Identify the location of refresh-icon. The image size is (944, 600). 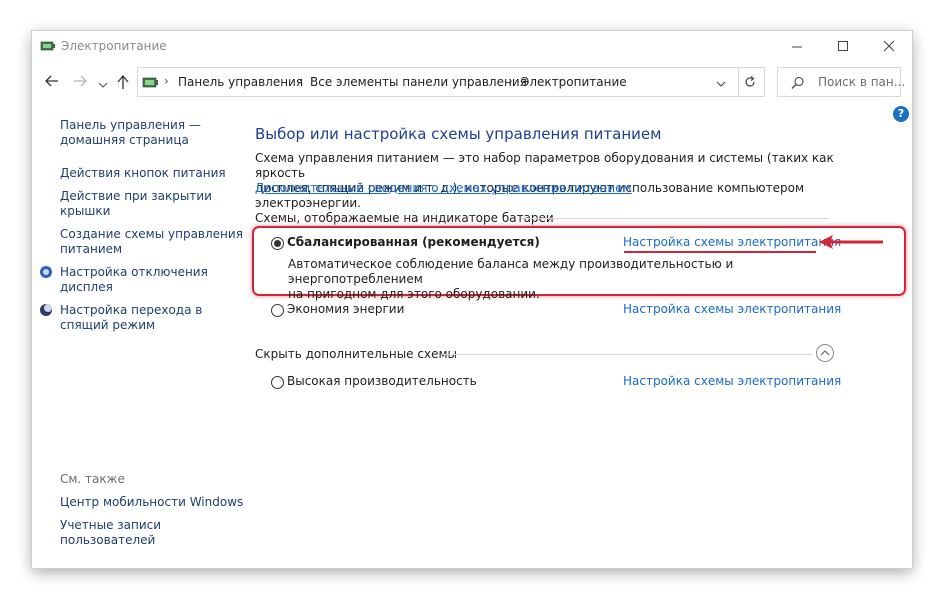
(750, 81).